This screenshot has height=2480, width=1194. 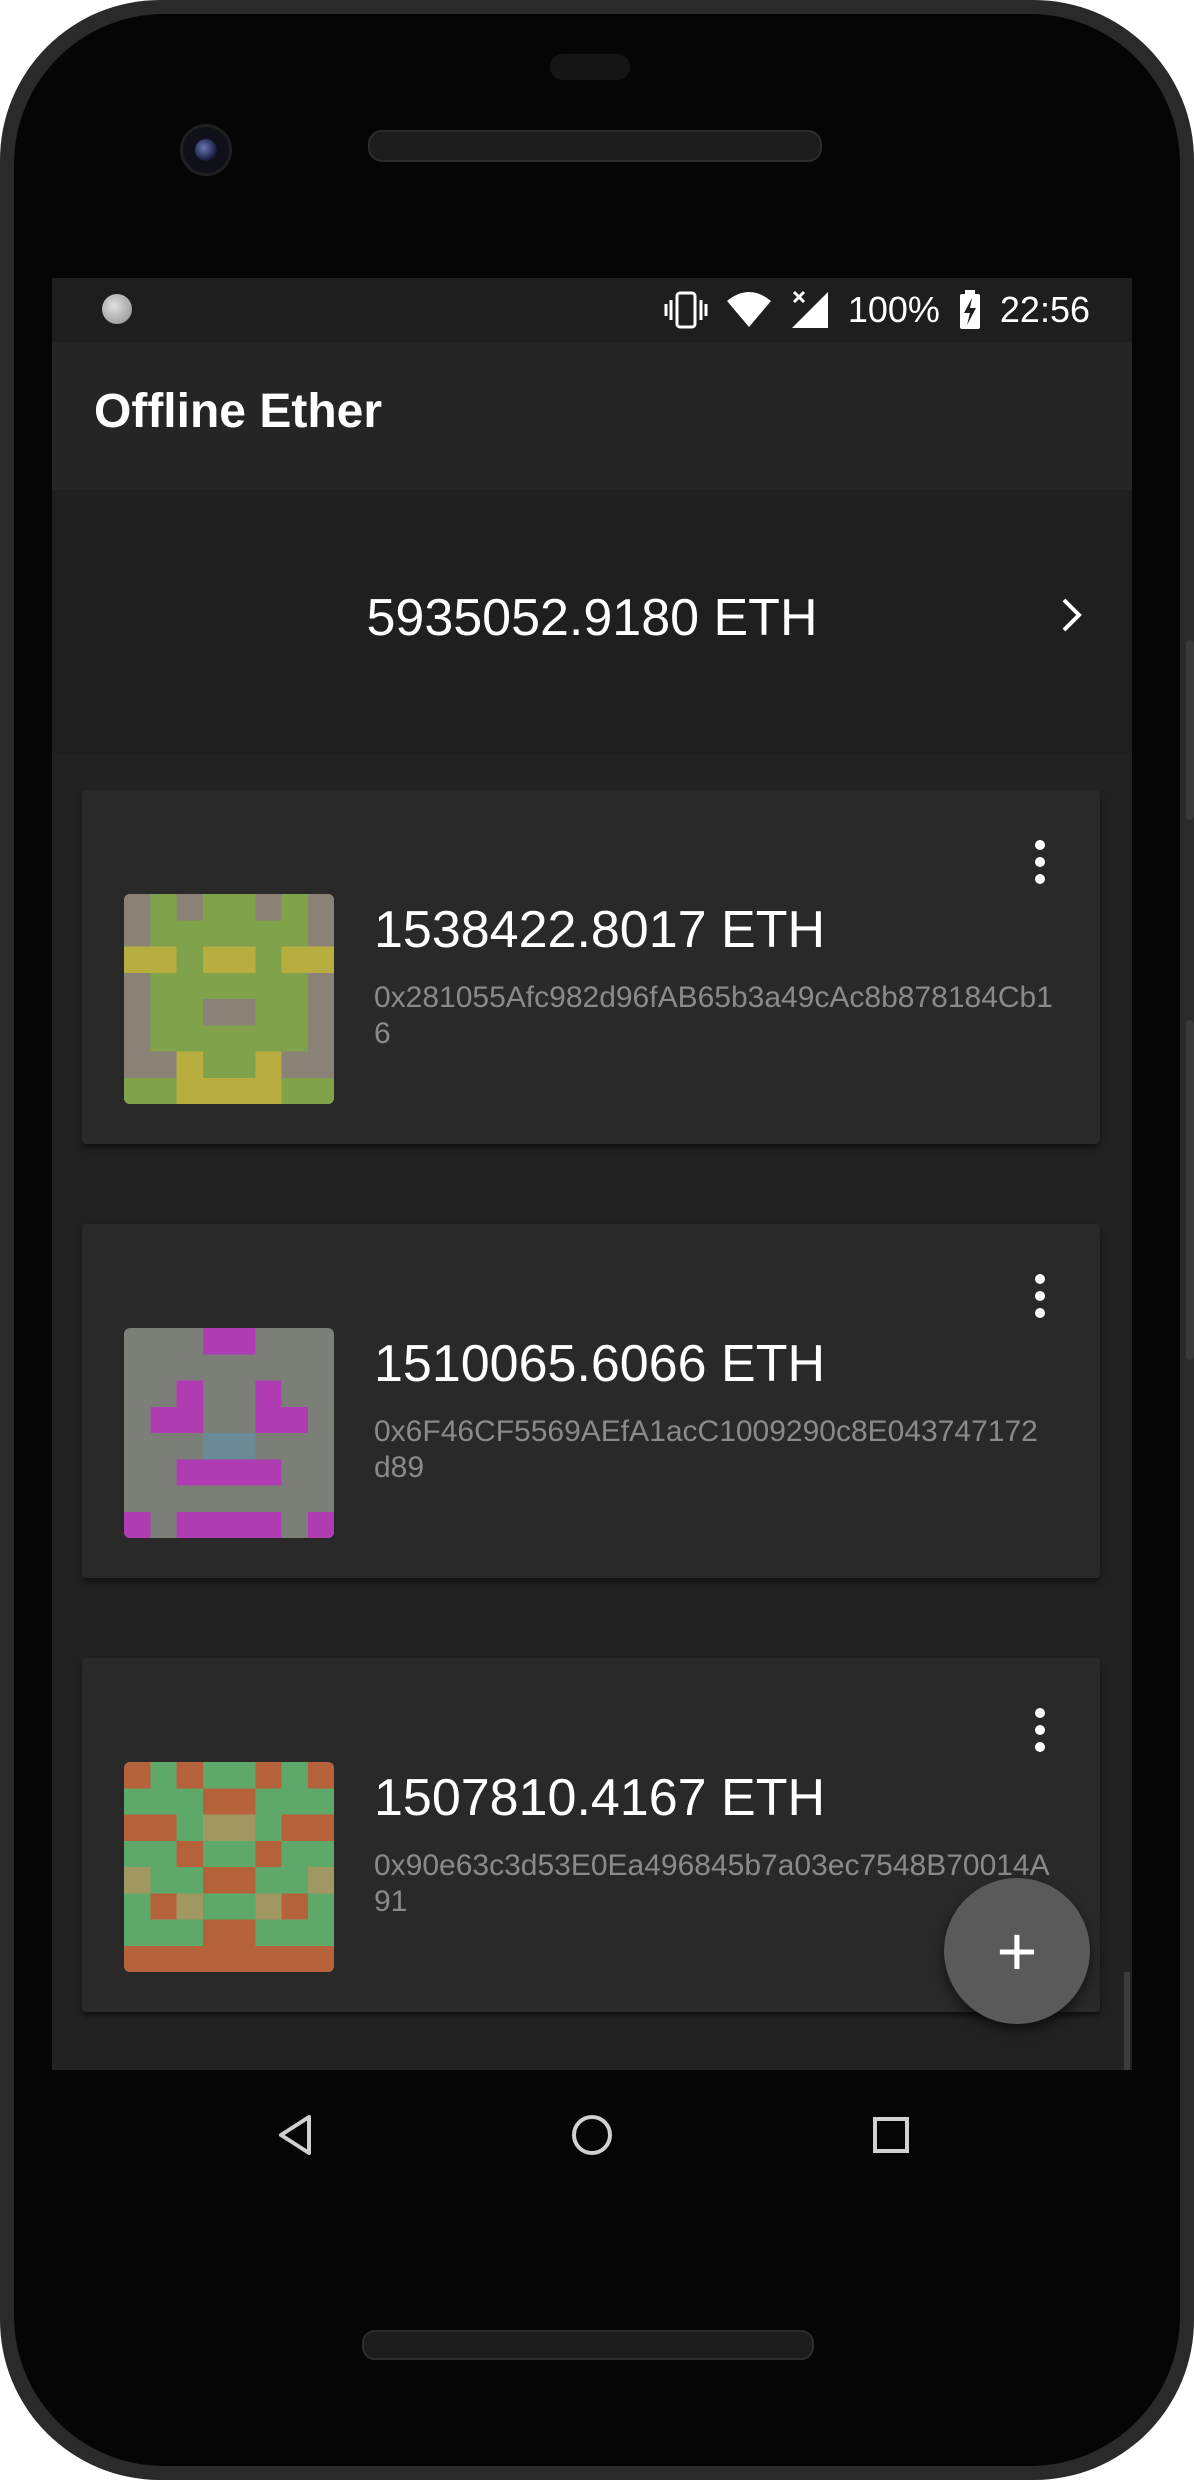 What do you see at coordinates (590, 67) in the screenshot?
I see `earpiece` at bounding box center [590, 67].